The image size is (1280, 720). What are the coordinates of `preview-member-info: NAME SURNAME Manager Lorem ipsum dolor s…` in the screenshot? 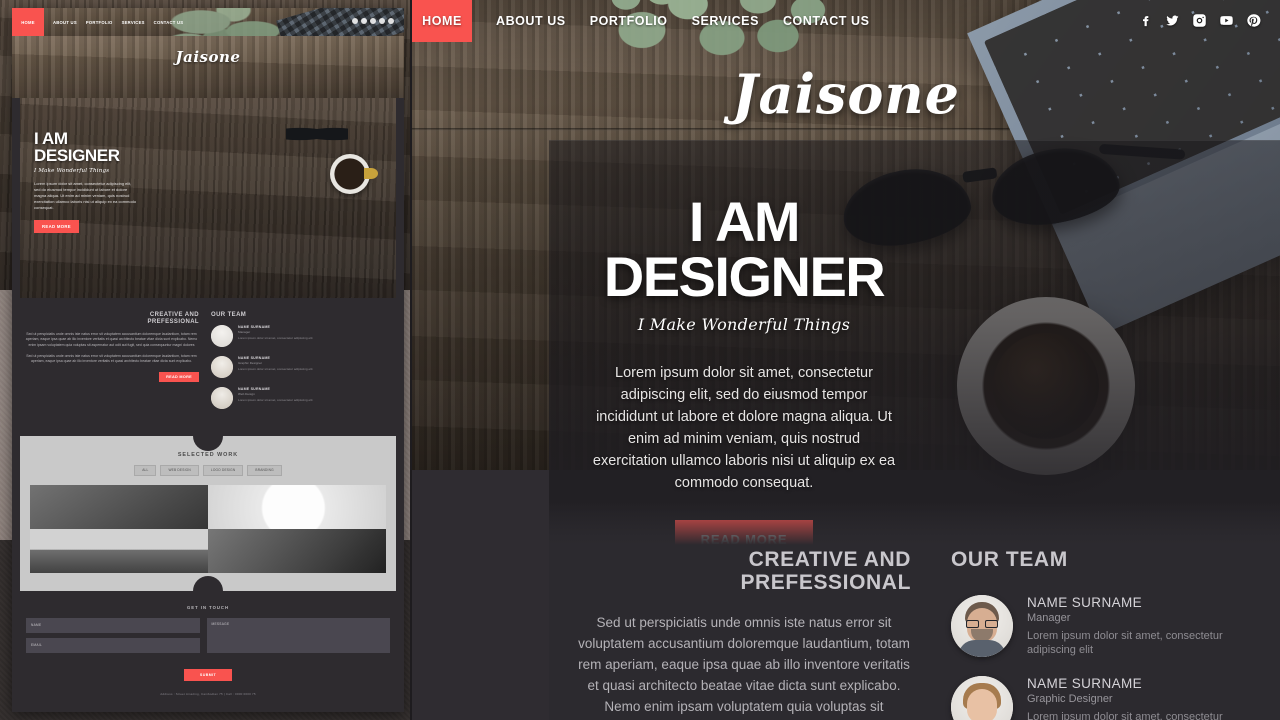 It's located at (275, 332).